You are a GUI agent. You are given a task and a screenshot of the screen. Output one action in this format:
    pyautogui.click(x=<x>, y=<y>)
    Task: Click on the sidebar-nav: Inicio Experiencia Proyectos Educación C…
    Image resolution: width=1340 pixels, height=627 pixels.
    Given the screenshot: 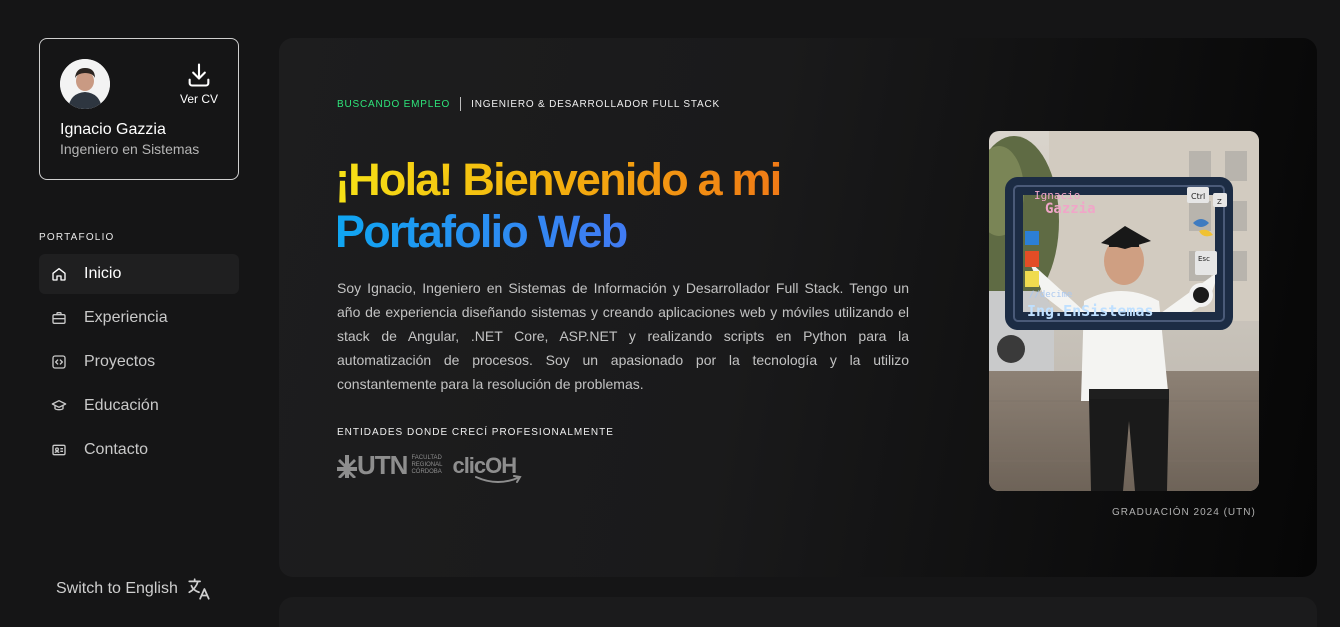 What is the action you would take?
    pyautogui.click(x=139, y=364)
    